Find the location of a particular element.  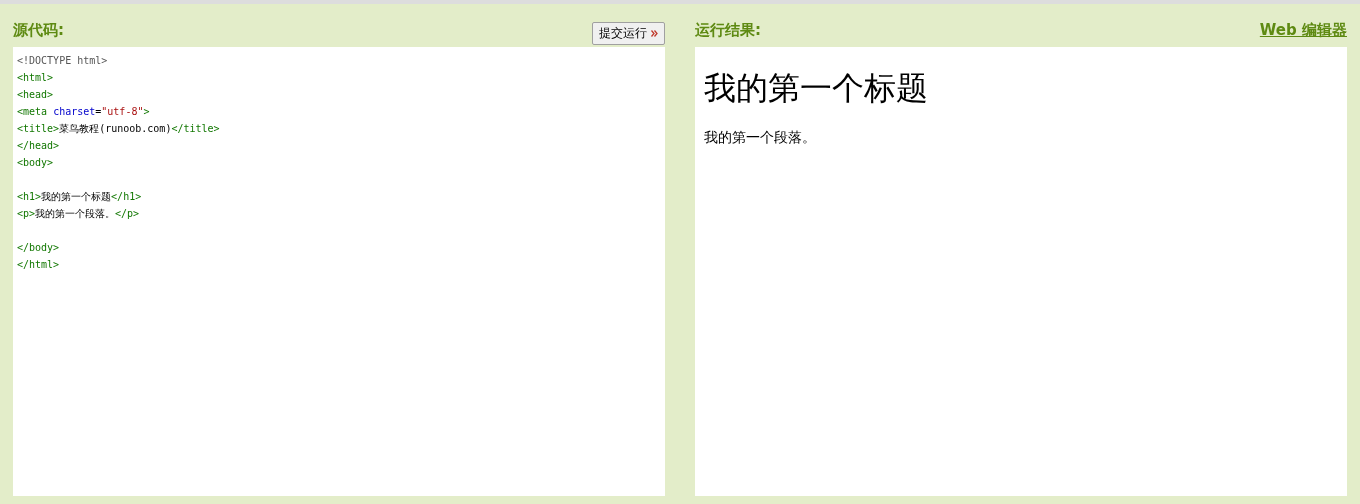

code-line: <p>我的第一个段落。</p> is located at coordinates (78, 214).